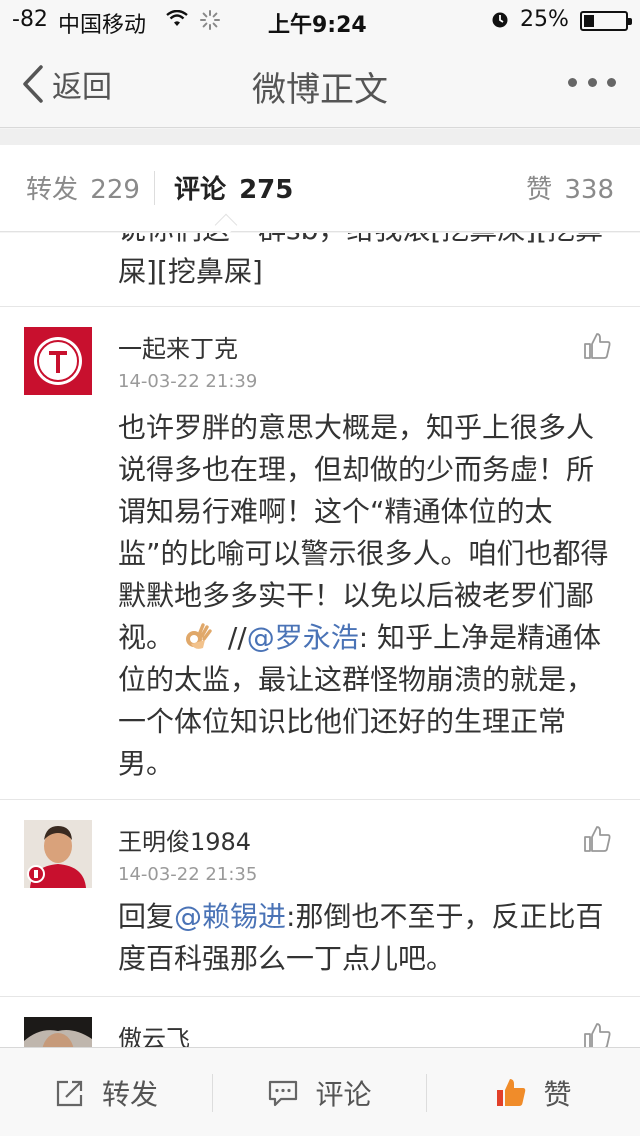 This screenshot has height=1136, width=640. I want to click on battery-icon, so click(606, 21).